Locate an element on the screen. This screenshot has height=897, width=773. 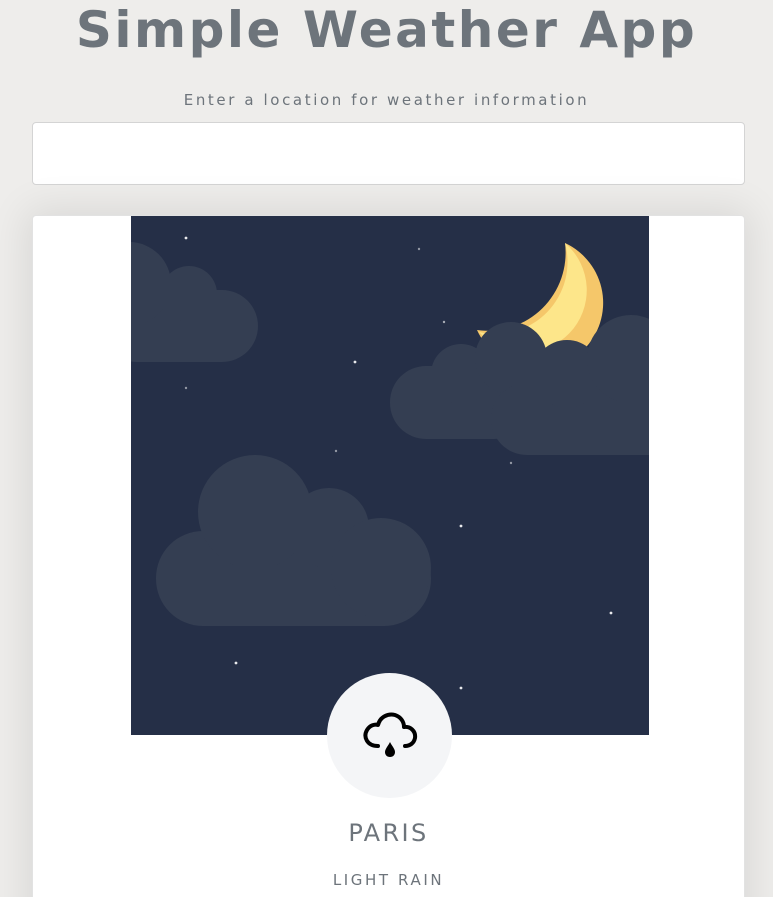
app-title: Simple Weather App is located at coordinates (386, 30).